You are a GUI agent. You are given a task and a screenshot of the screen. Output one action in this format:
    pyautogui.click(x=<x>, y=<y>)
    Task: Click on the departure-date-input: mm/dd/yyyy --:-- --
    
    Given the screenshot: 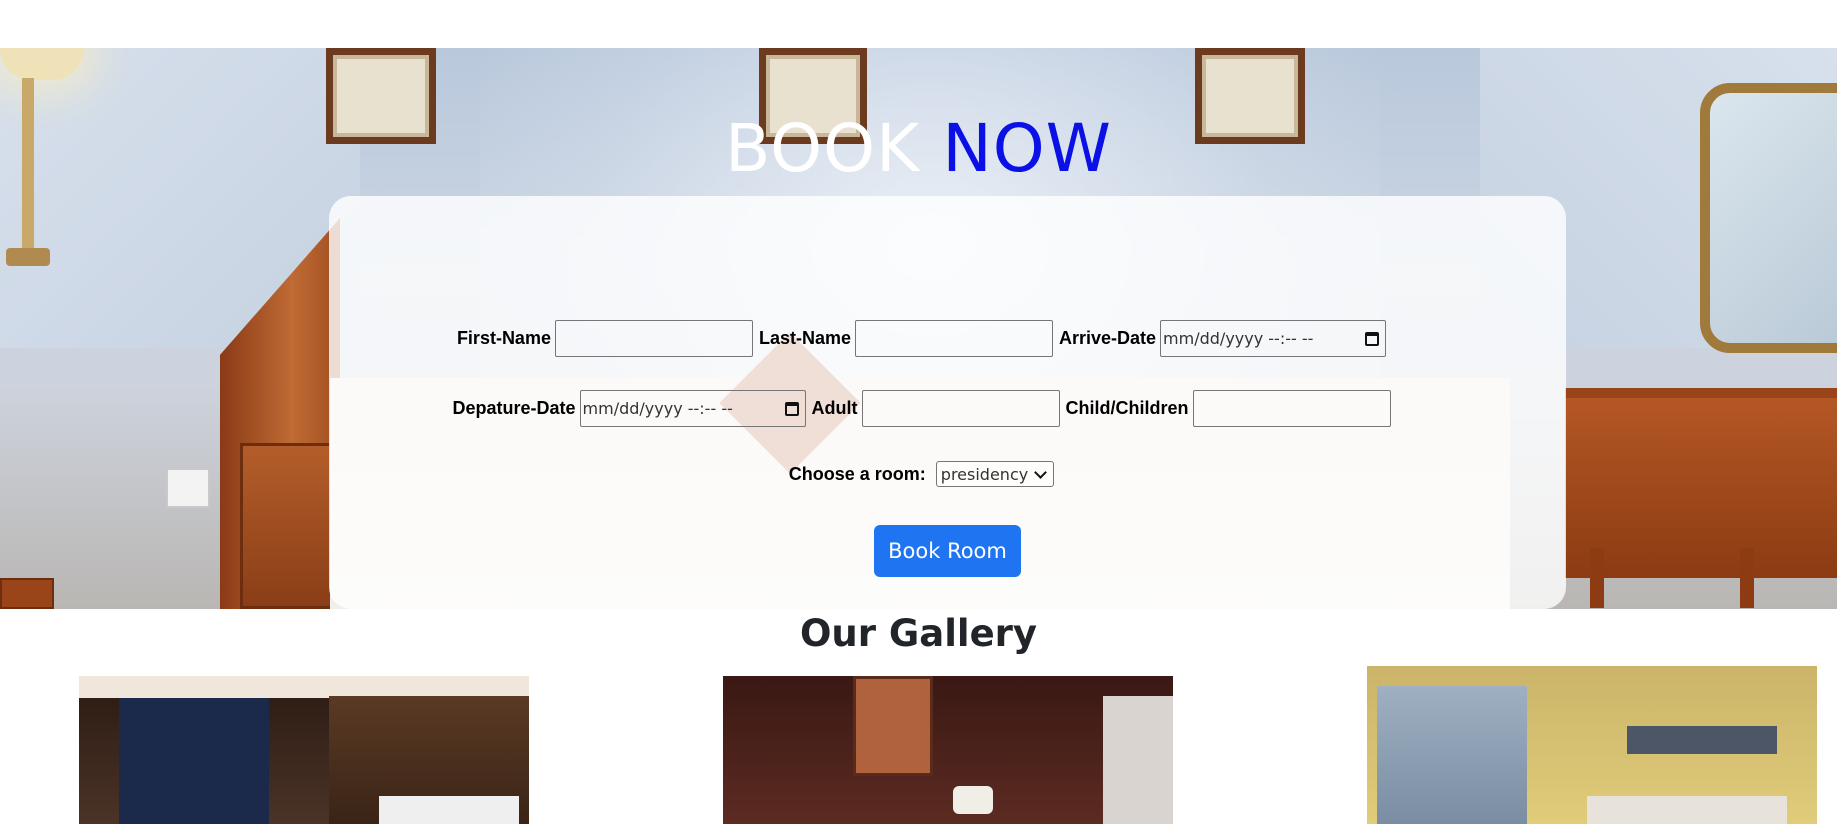 What is the action you would take?
    pyautogui.click(x=692, y=408)
    